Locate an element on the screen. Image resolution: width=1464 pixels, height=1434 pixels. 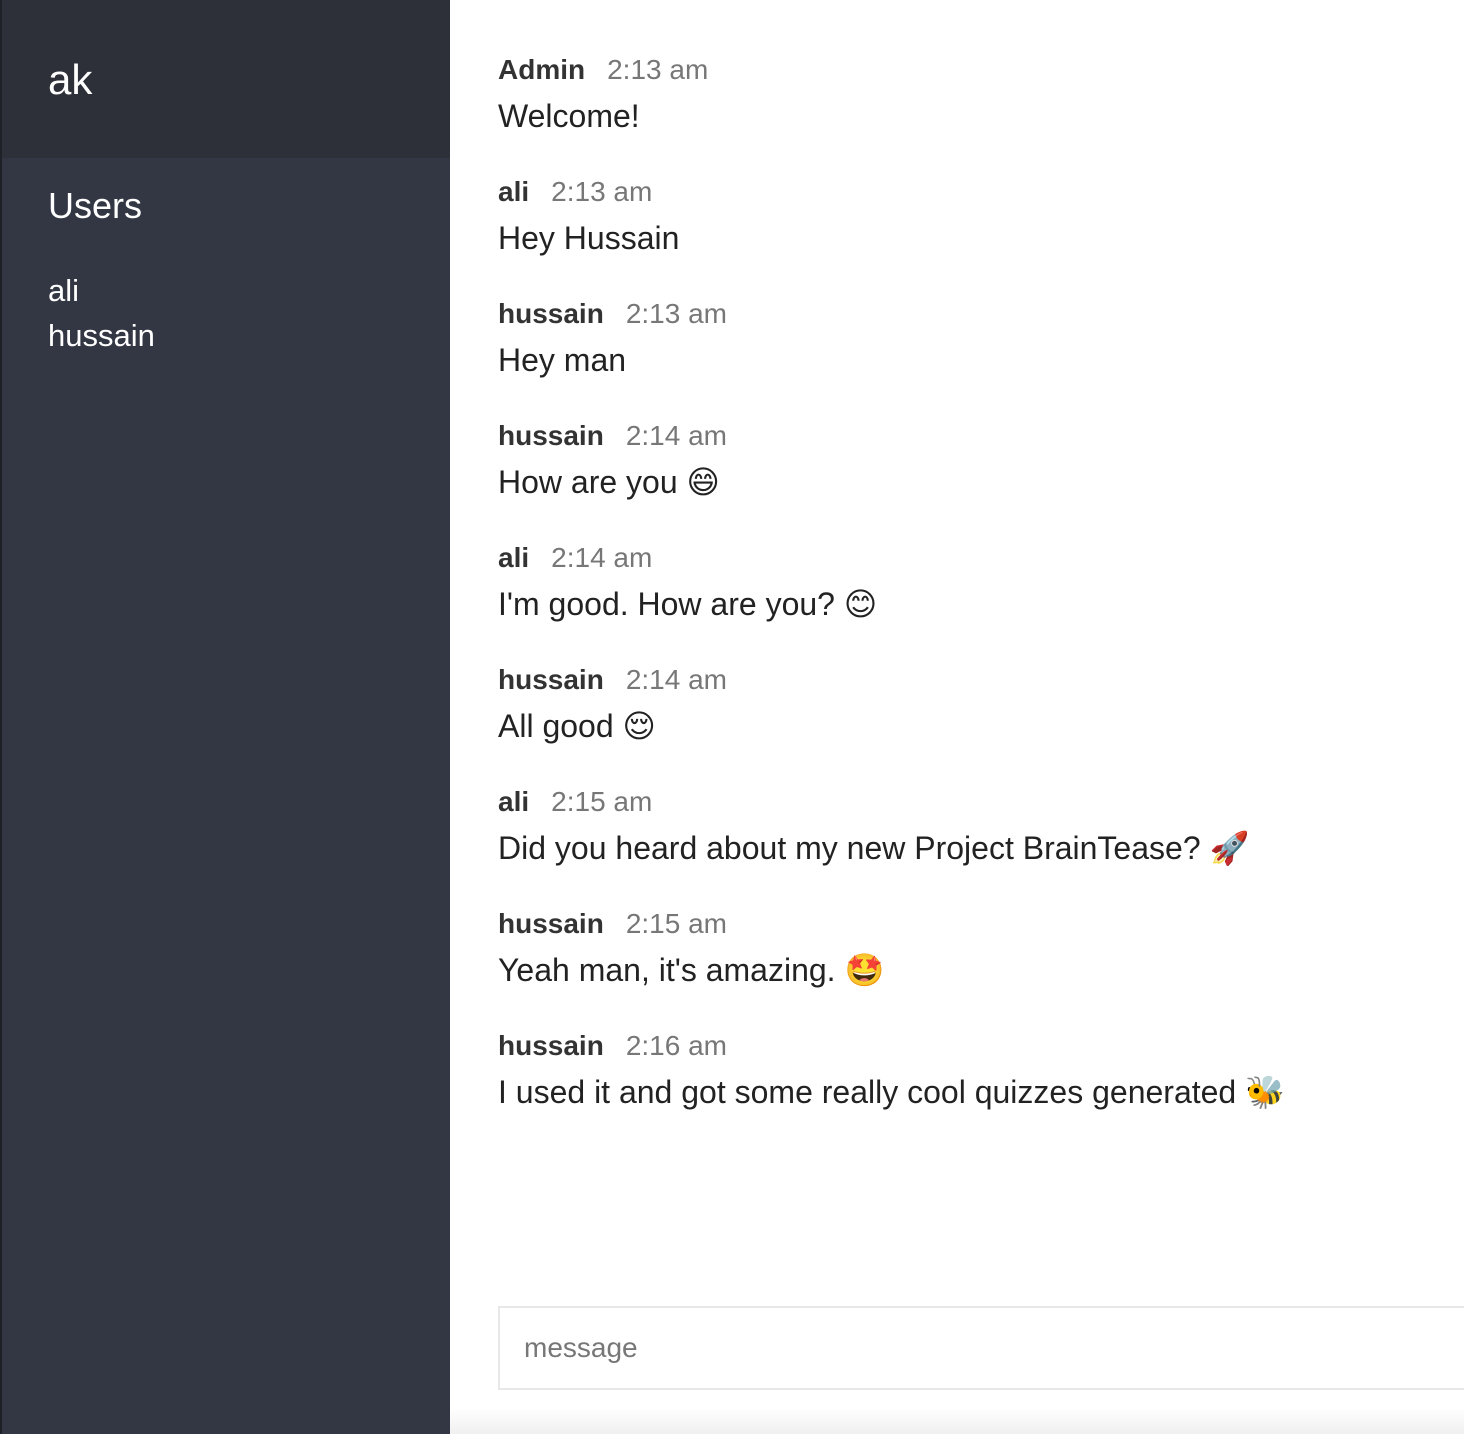
user-list-item: hussain is located at coordinates (101, 335).